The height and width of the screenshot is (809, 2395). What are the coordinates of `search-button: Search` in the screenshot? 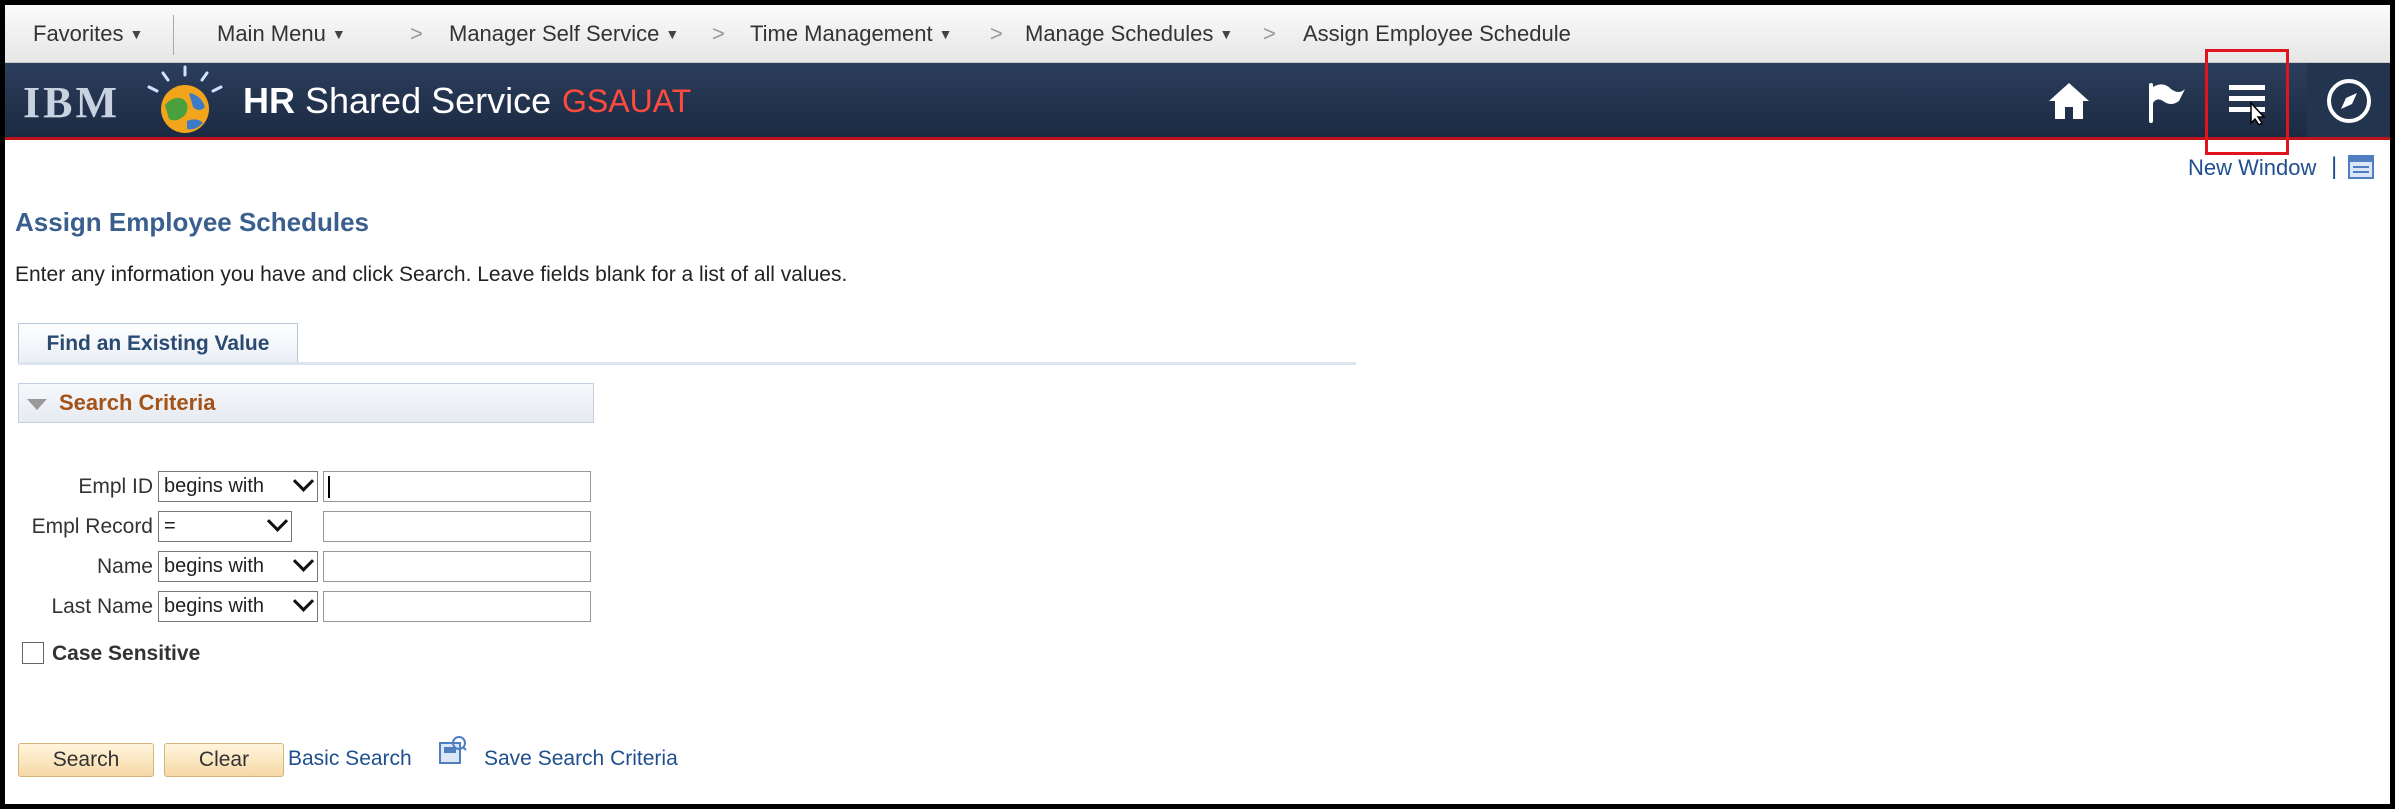 It's located at (86, 760).